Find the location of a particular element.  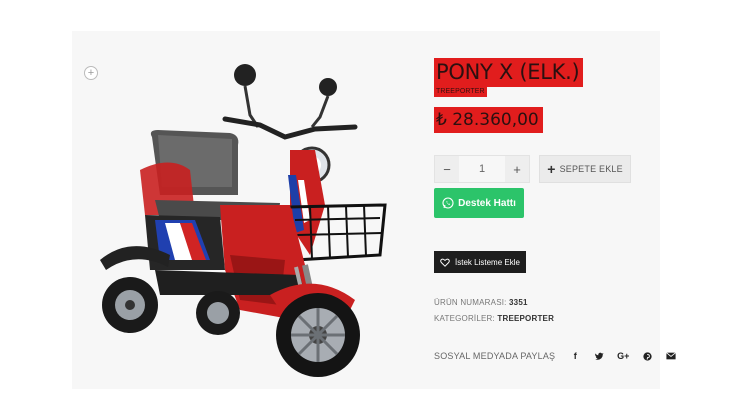

category-label: KATEGORİLER: is located at coordinates (464, 318).